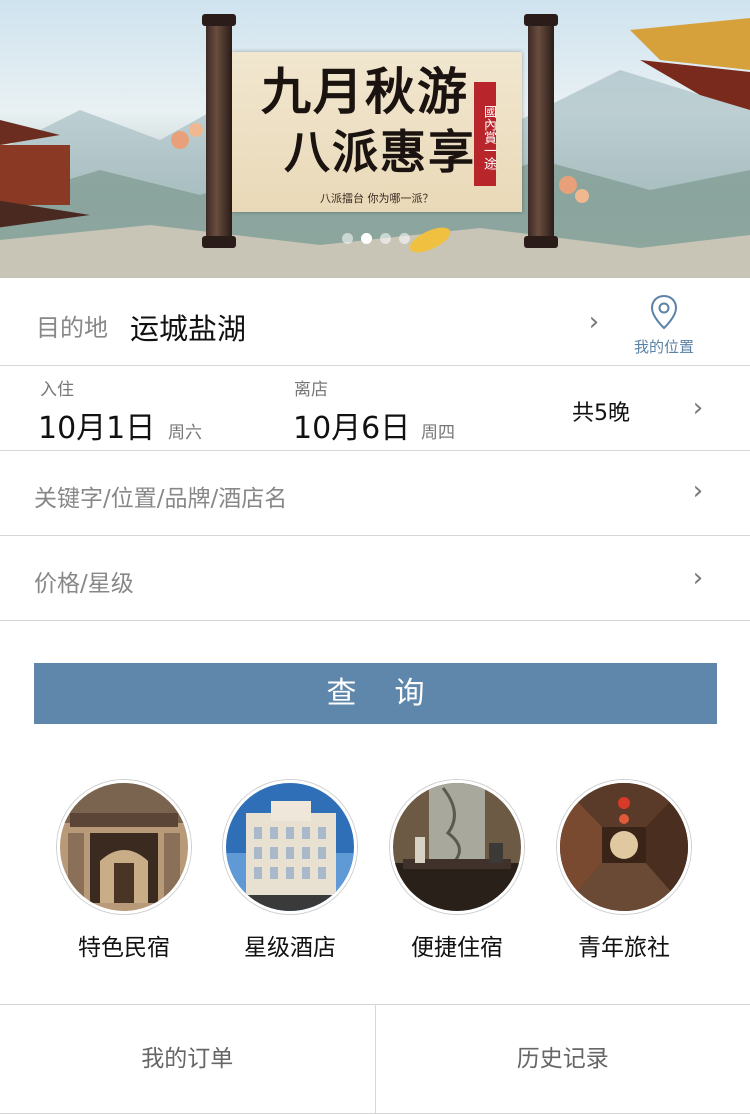  What do you see at coordinates (188, 327) in the screenshot?
I see `destination-value: 运城盐湖` at bounding box center [188, 327].